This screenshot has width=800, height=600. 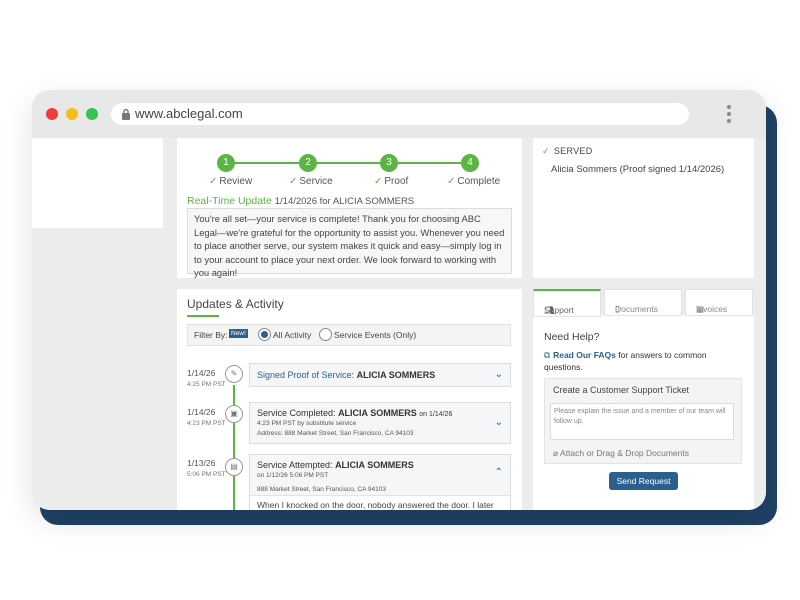 What do you see at coordinates (344, 201) in the screenshot?
I see `realtime-meta: 1/14/2026 for ALICIA SOMMERS` at bounding box center [344, 201].